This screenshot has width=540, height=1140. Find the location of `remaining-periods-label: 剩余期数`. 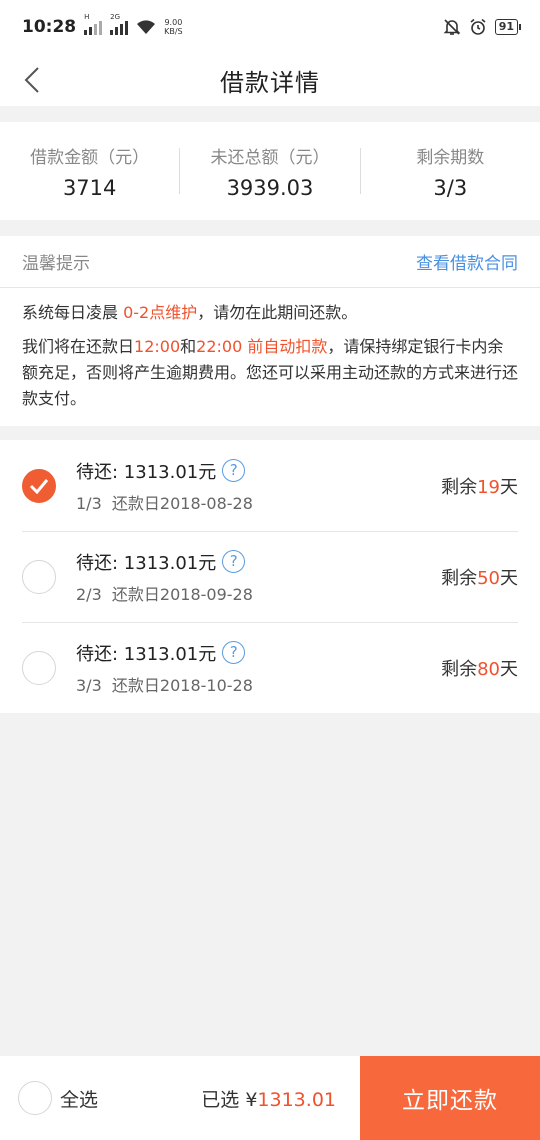

remaining-periods-label: 剩余期数 is located at coordinates (450, 157).